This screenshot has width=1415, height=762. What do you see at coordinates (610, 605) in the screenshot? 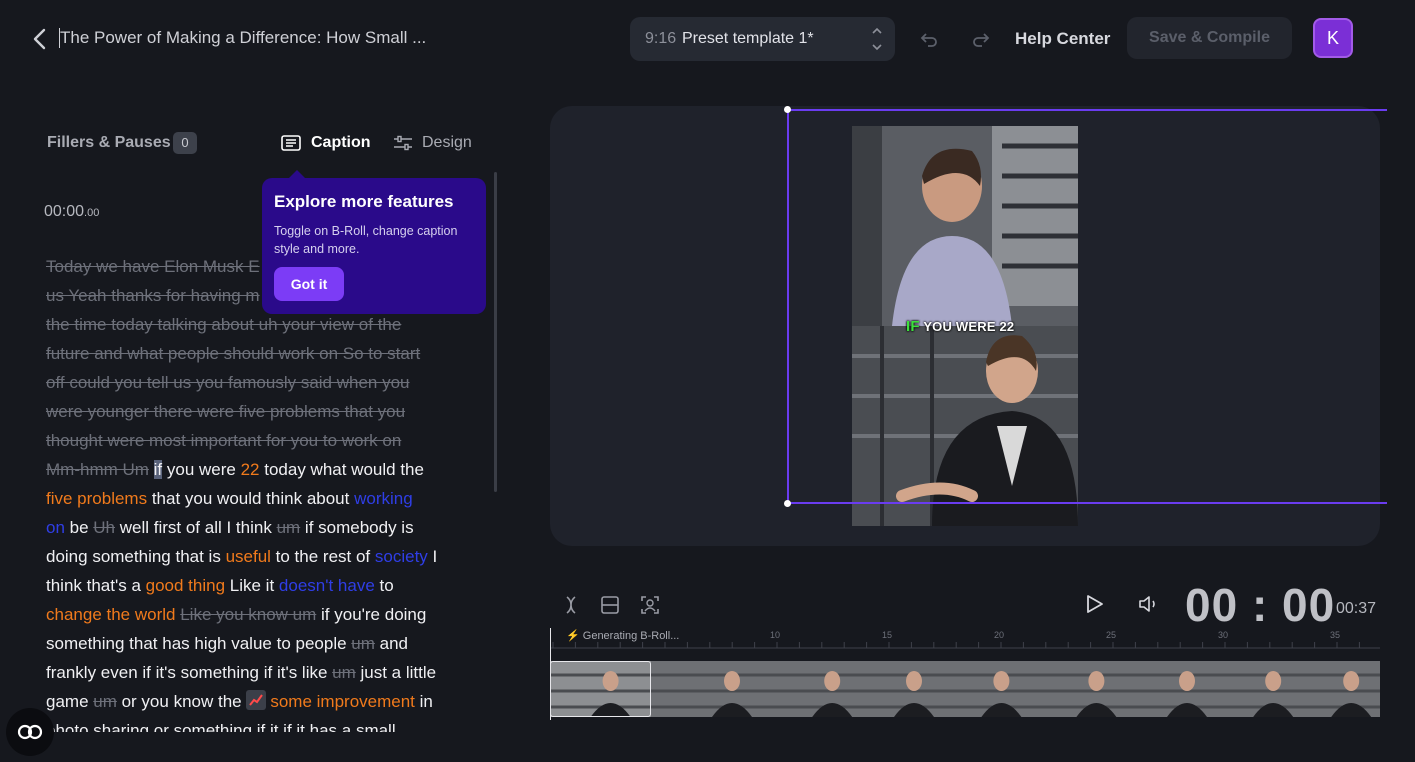
I see `layout-icon` at bounding box center [610, 605].